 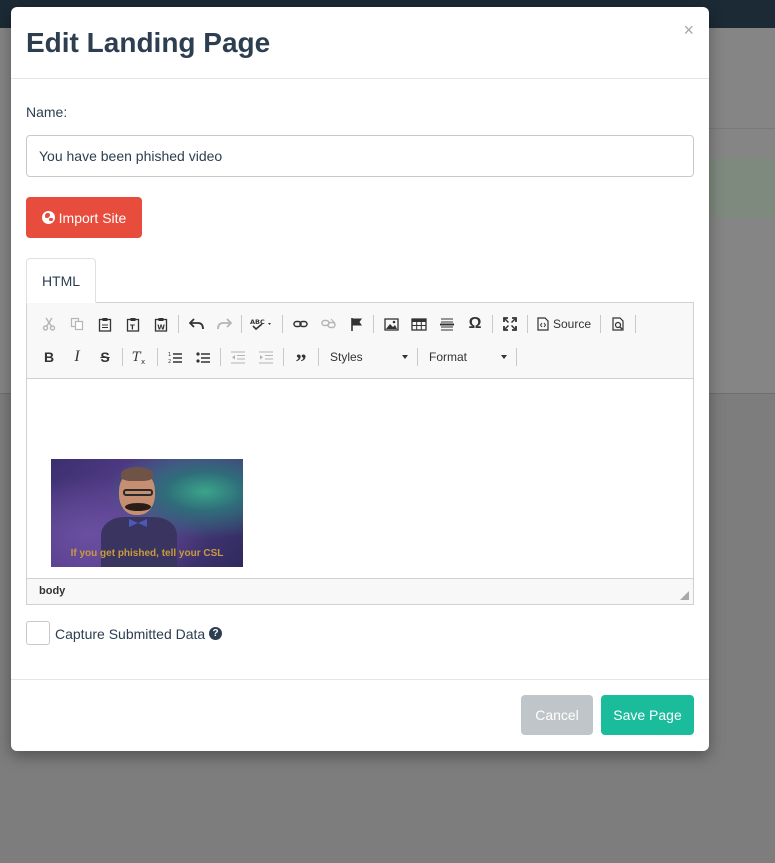 I want to click on toolbar-row: B I S Tx 12 ” Styles Format, so click(x=277, y=358).